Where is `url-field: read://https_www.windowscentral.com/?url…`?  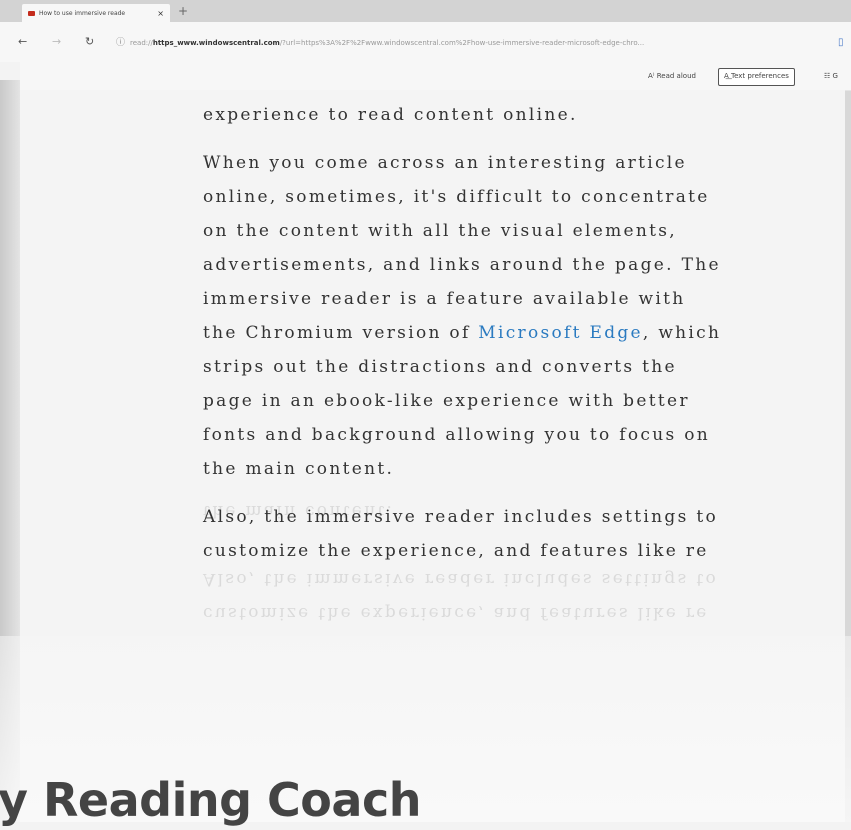 url-field: read://https_www.windowscentral.com/?url… is located at coordinates (480, 43).